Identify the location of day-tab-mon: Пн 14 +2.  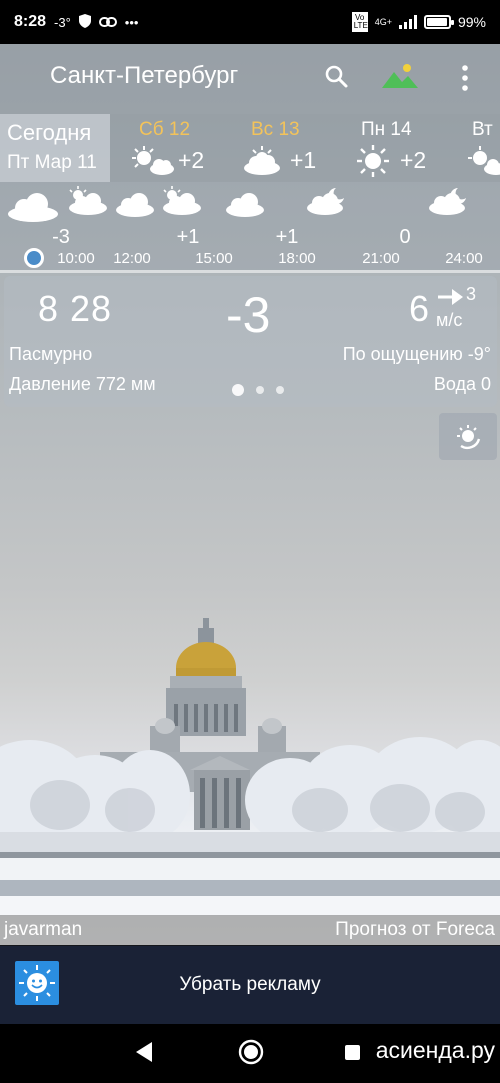
(409, 148).